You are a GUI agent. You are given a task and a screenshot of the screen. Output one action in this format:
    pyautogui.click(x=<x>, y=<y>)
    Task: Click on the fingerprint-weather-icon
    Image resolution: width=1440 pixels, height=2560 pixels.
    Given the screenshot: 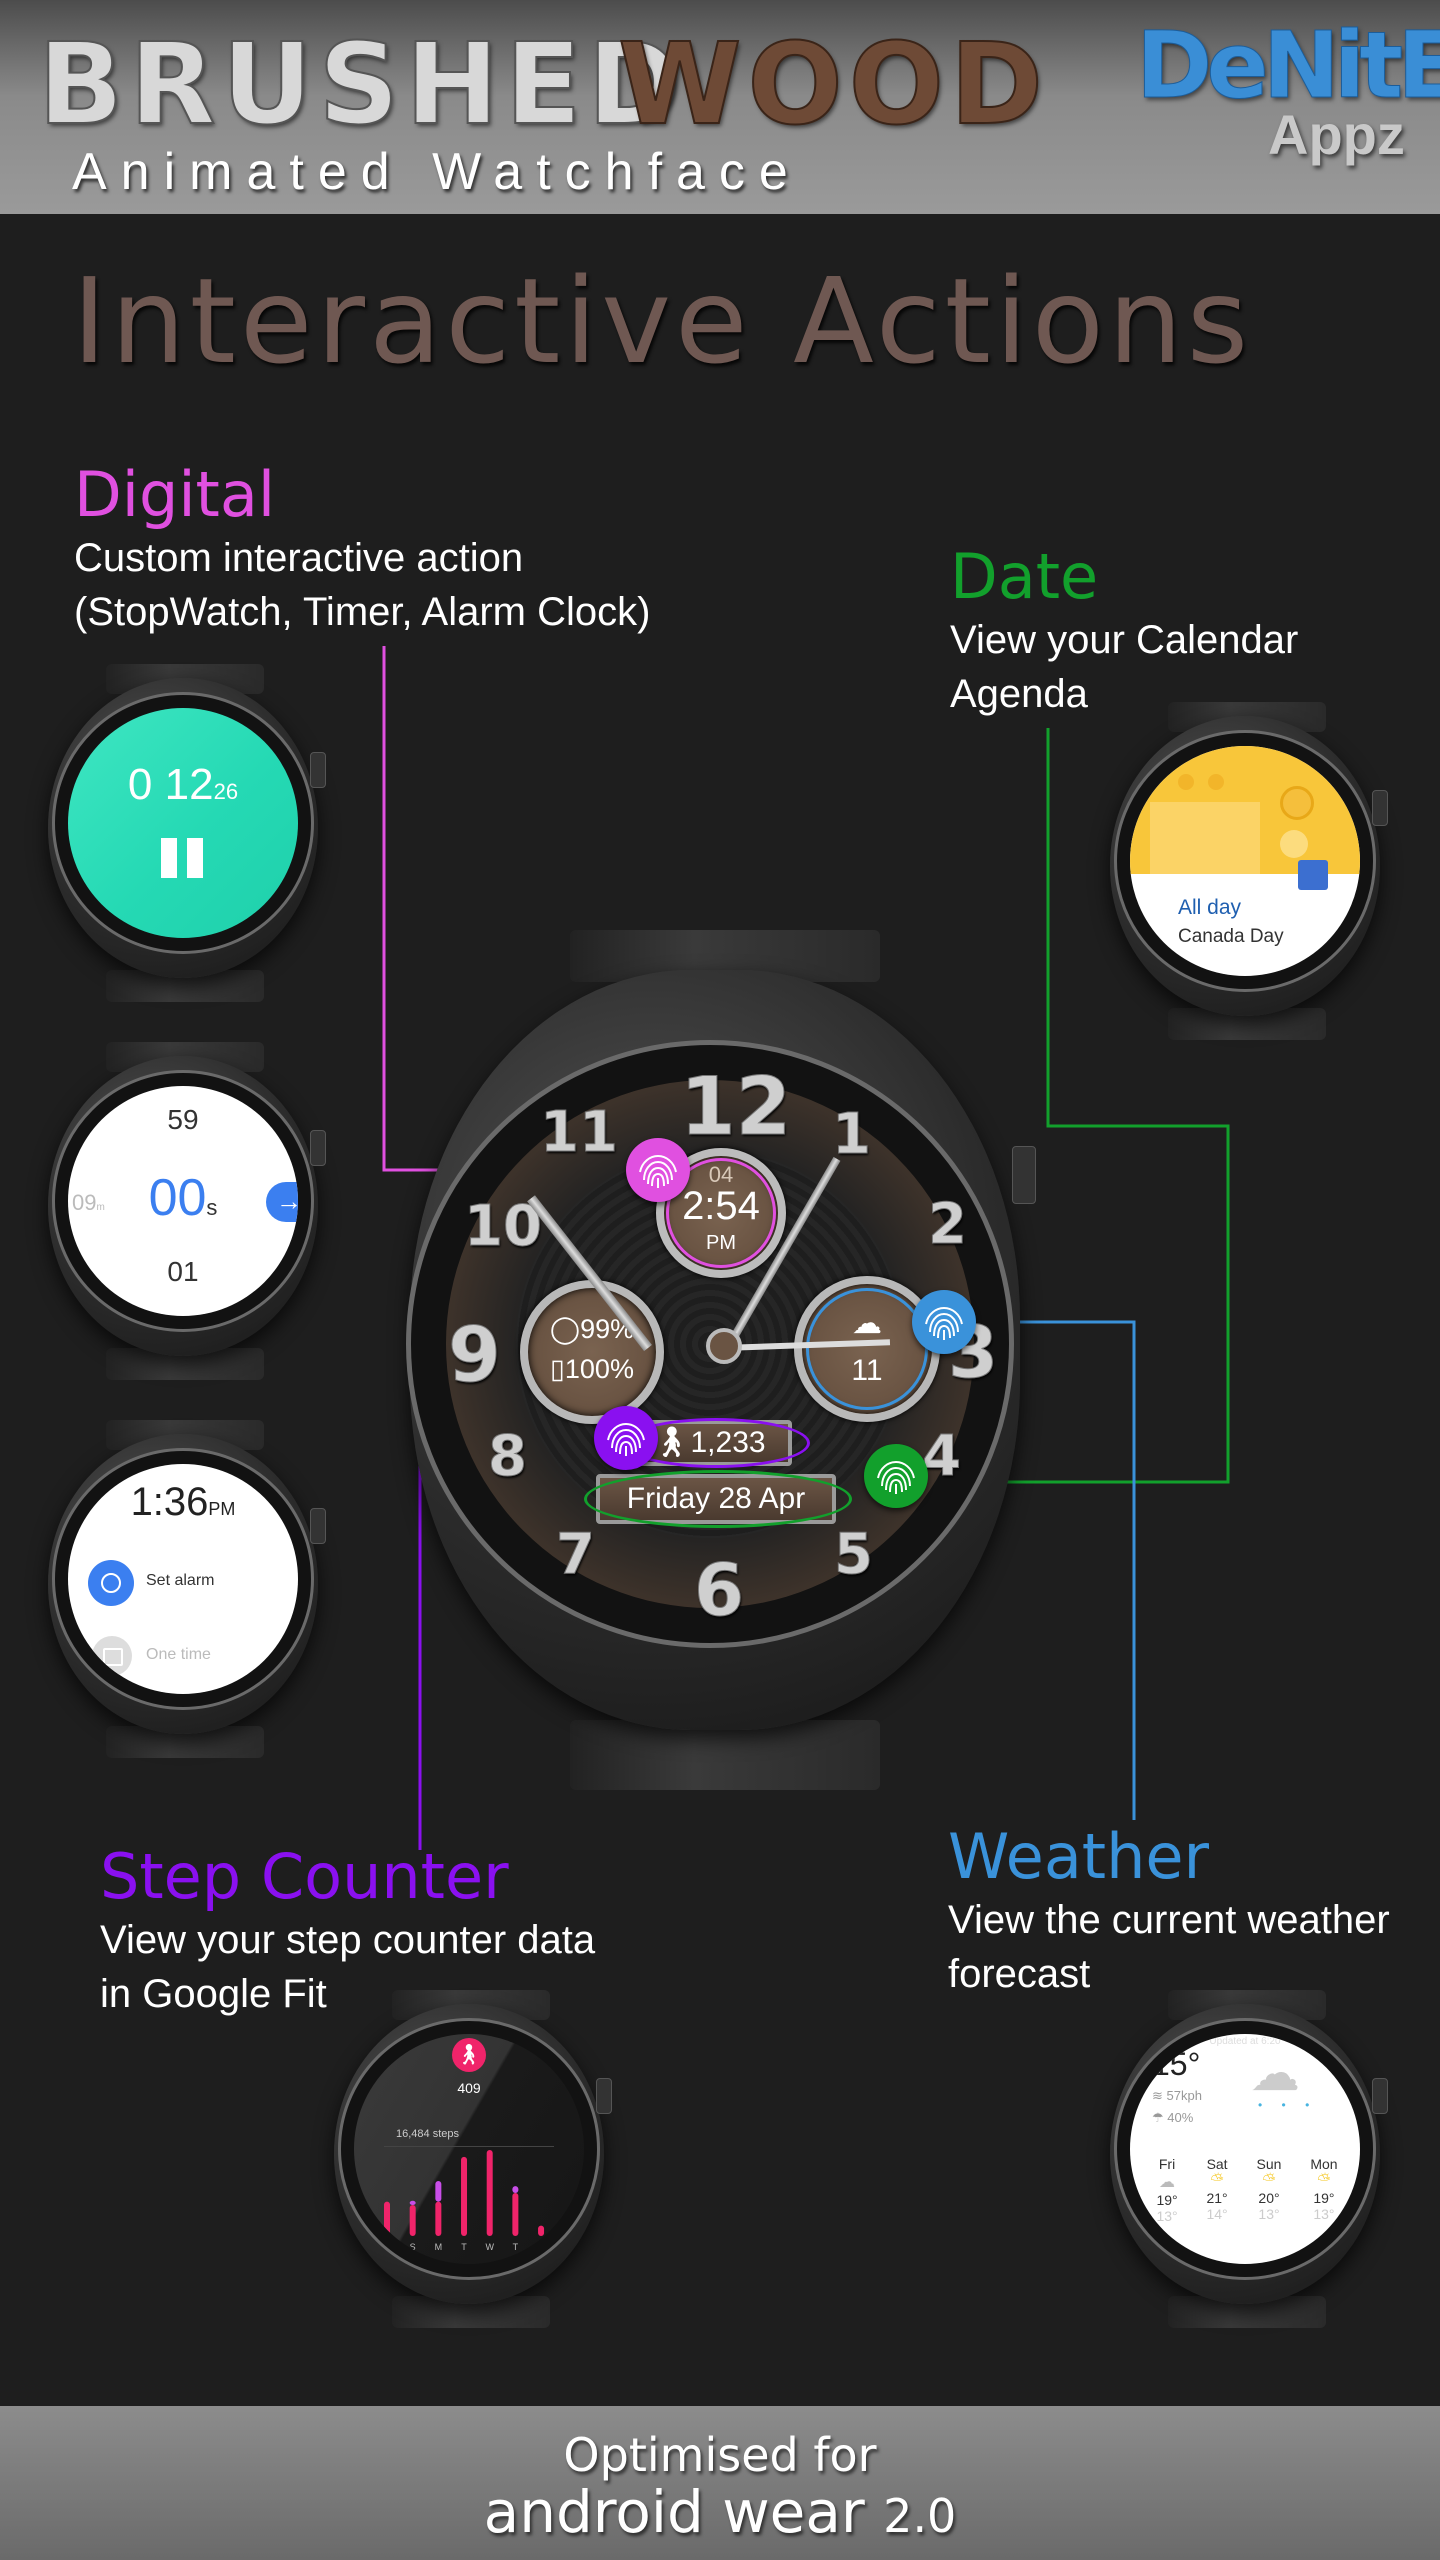 What is the action you would take?
    pyautogui.click(x=944, y=1322)
    